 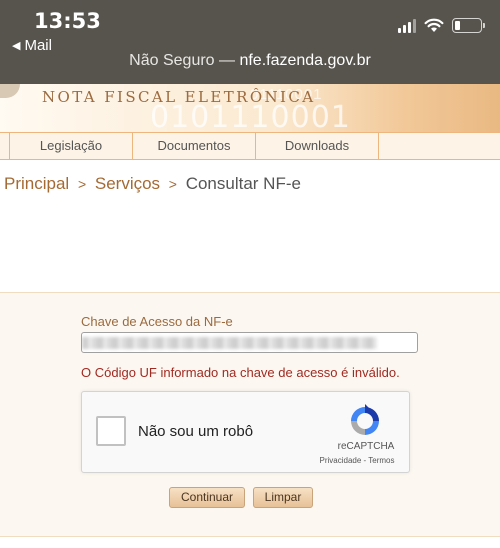 I want to click on recaptcha-brand: reCAPTCHA, so click(x=366, y=446).